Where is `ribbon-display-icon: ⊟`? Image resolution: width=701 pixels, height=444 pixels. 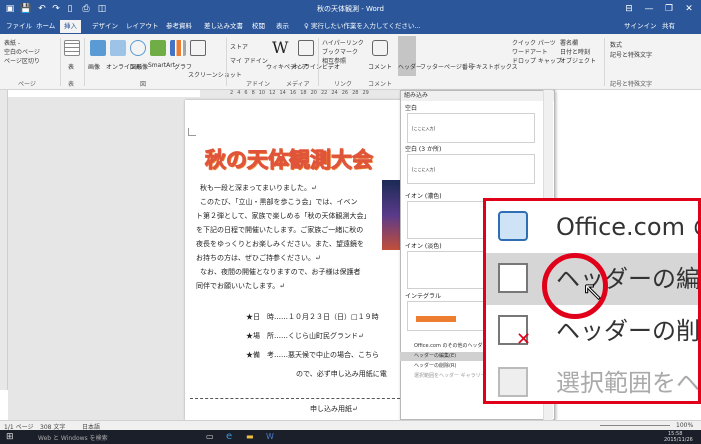
ribbon-display-icon: ⊟ is located at coordinates (629, 9).